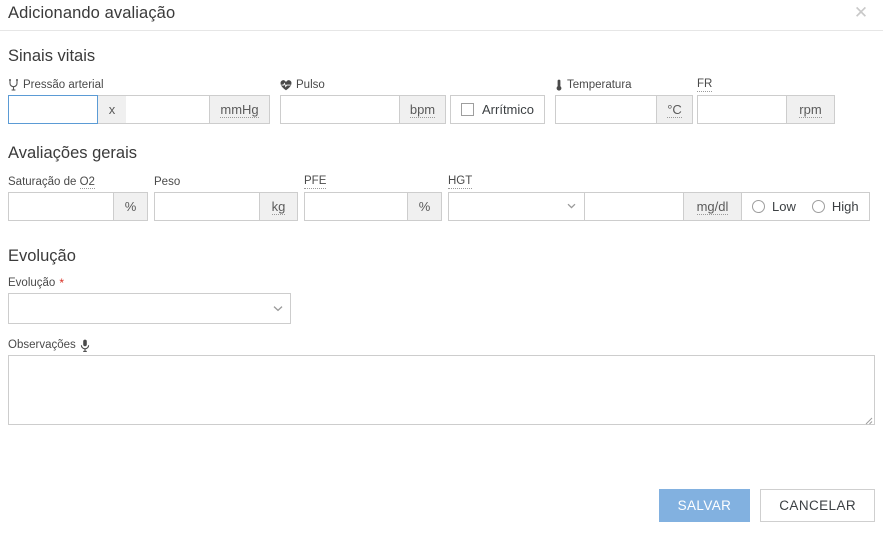 The image size is (883, 534). I want to click on bp-unit-addon: mmHg, so click(240, 109).